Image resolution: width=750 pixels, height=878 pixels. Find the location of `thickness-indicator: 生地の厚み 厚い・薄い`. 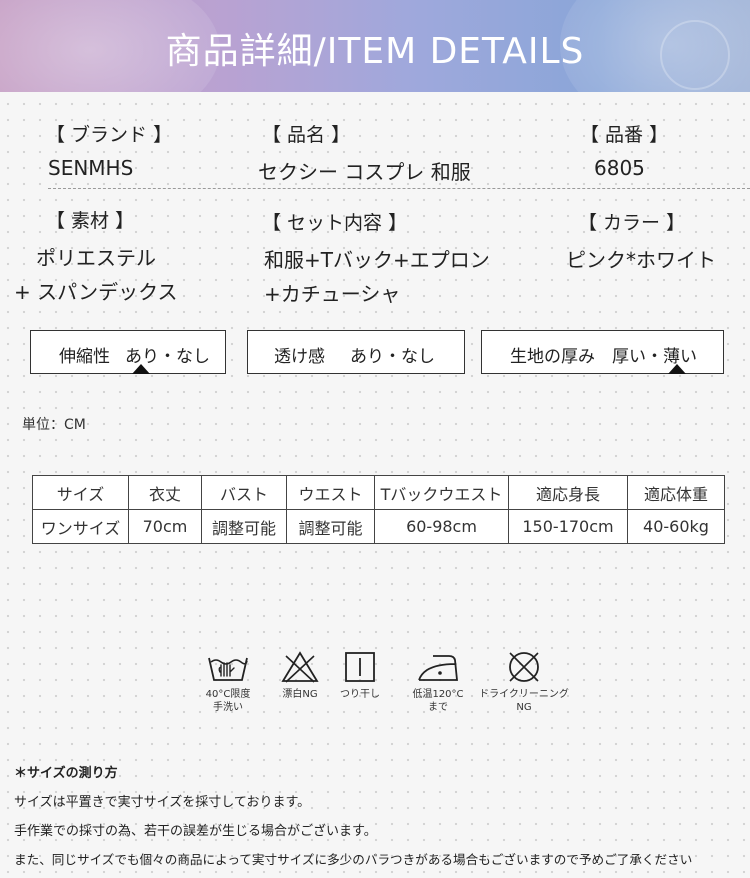

thickness-indicator: 生地の厚み 厚い・薄い is located at coordinates (602, 352).